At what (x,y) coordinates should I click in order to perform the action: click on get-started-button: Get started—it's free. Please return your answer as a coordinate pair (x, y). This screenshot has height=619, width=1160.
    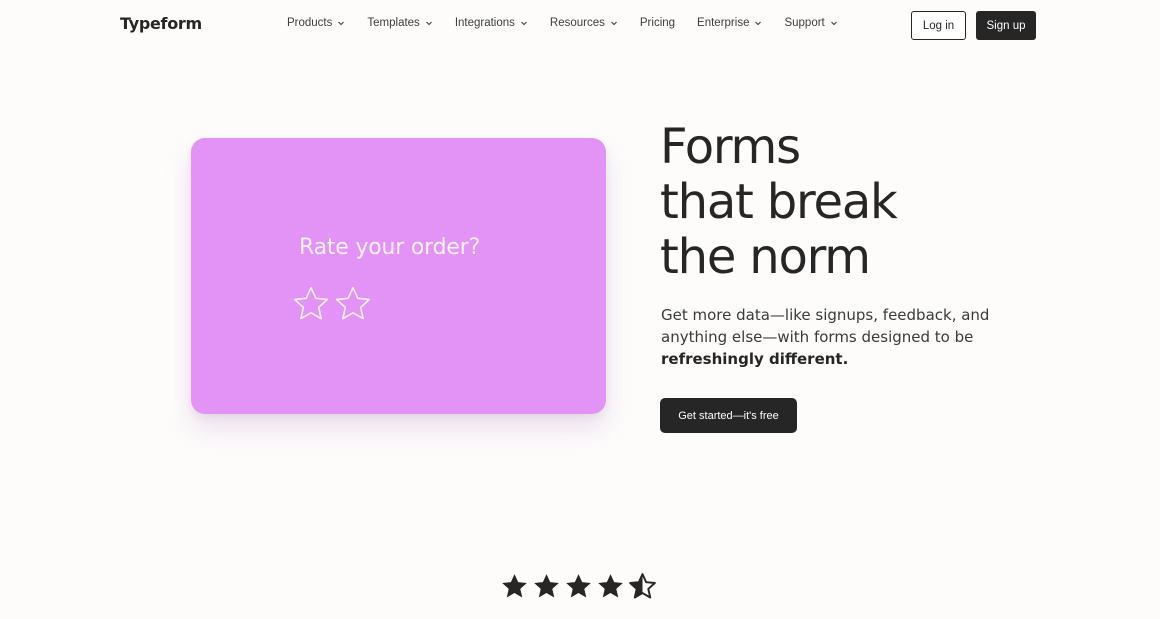
    Looking at the image, I should click on (728, 415).